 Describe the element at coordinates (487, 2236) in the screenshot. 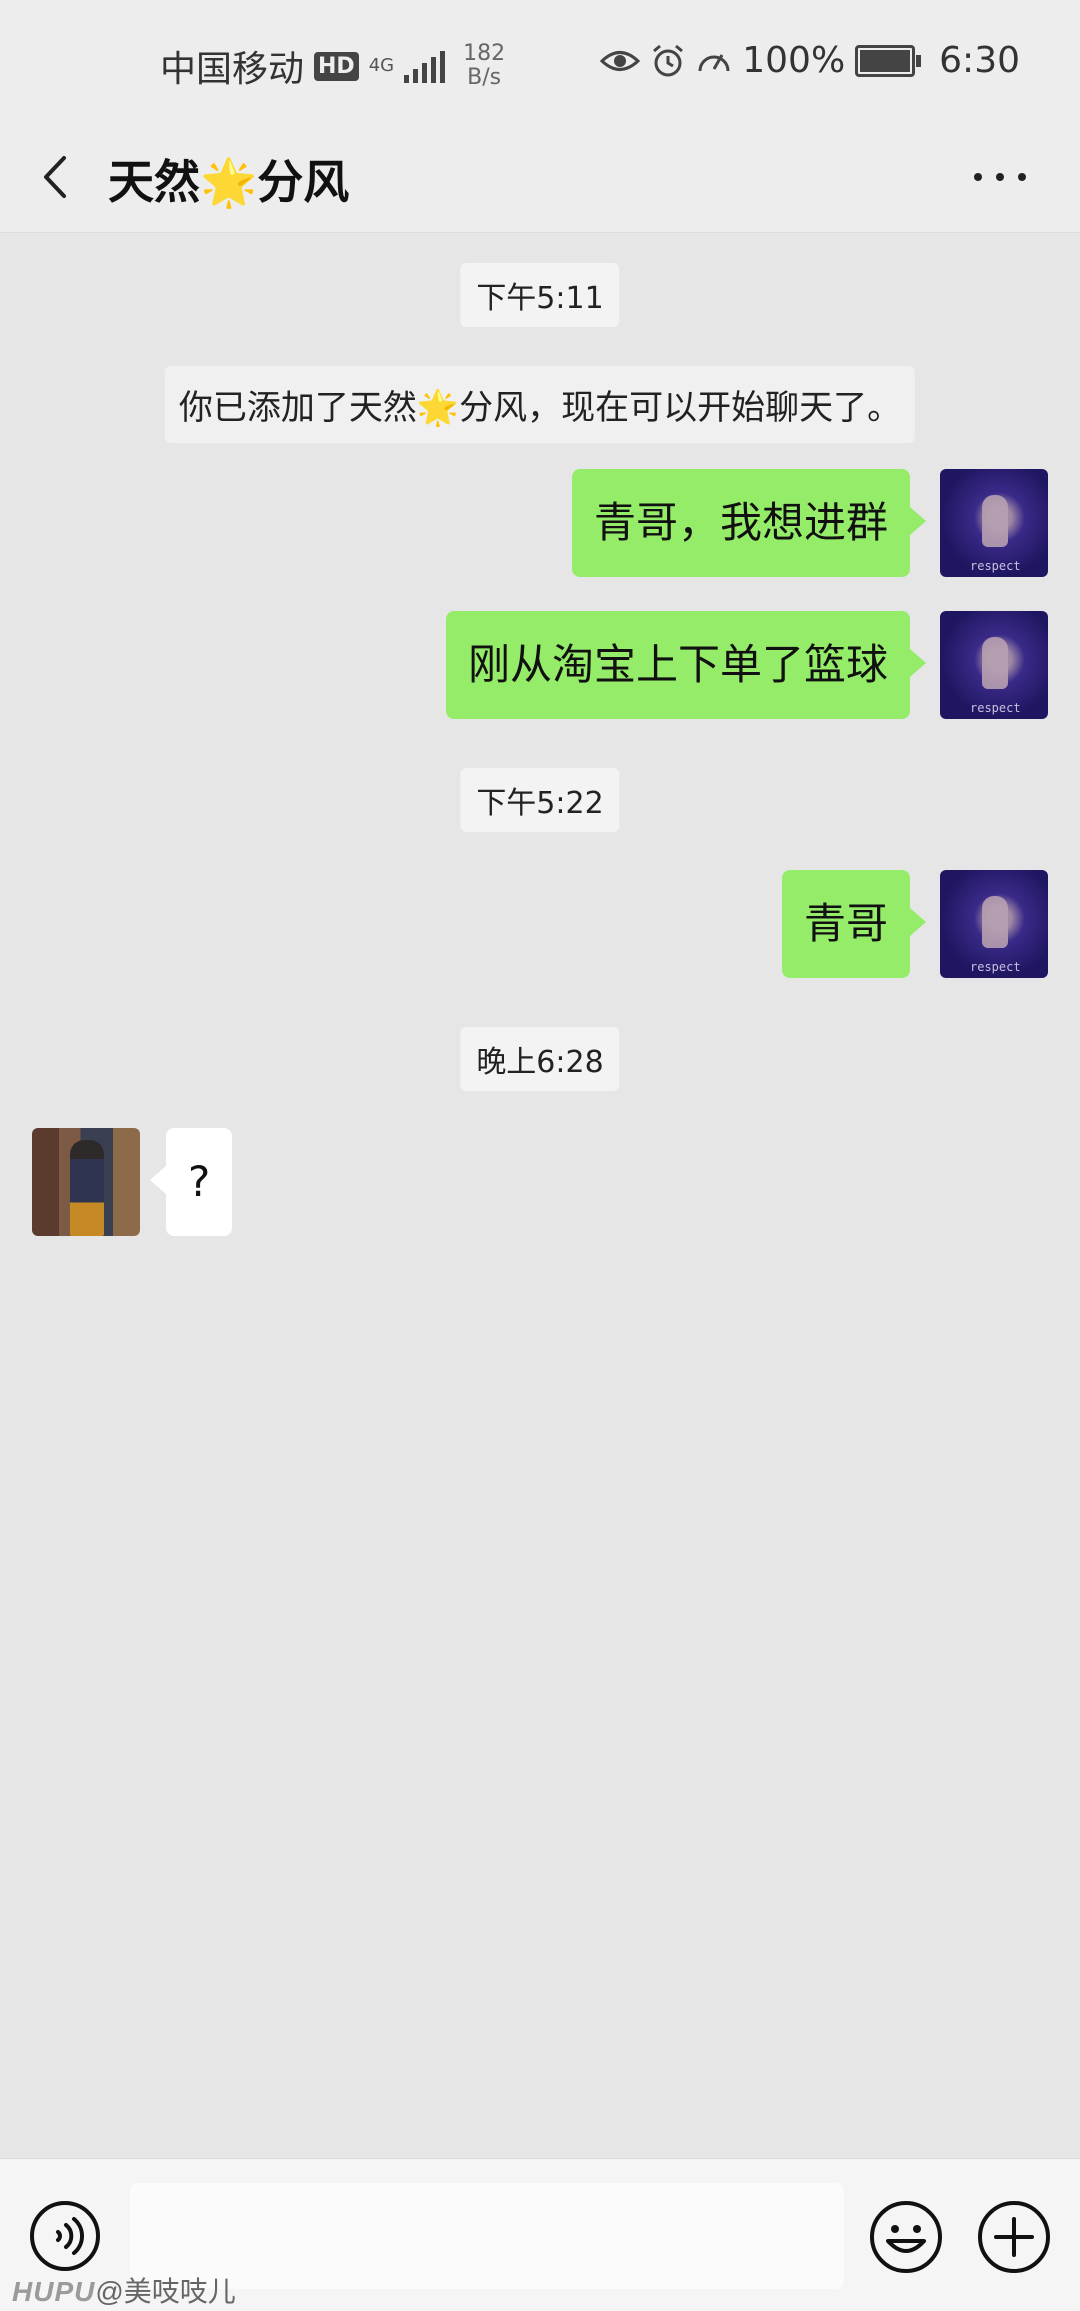

I see `message-input` at that location.